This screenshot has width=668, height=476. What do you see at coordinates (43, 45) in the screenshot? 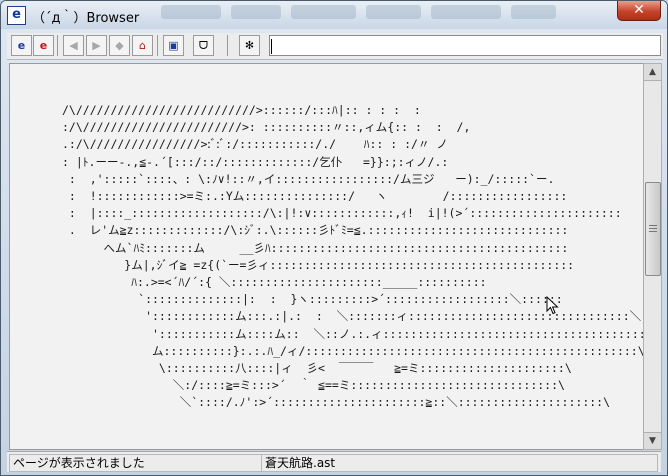
I see `ie-stop-icon: e` at bounding box center [43, 45].